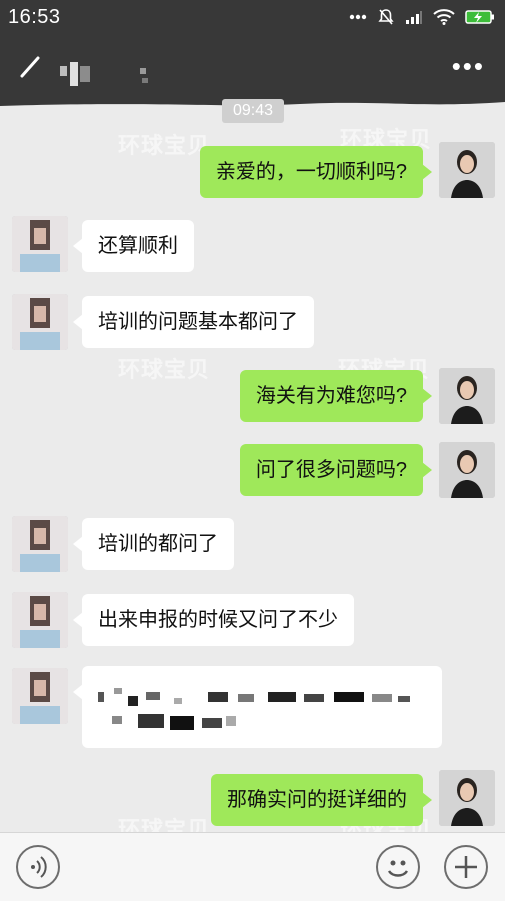 This screenshot has width=505, height=901. What do you see at coordinates (336, 470) in the screenshot?
I see `message-bubble: 问了很多问题吗?` at bounding box center [336, 470].